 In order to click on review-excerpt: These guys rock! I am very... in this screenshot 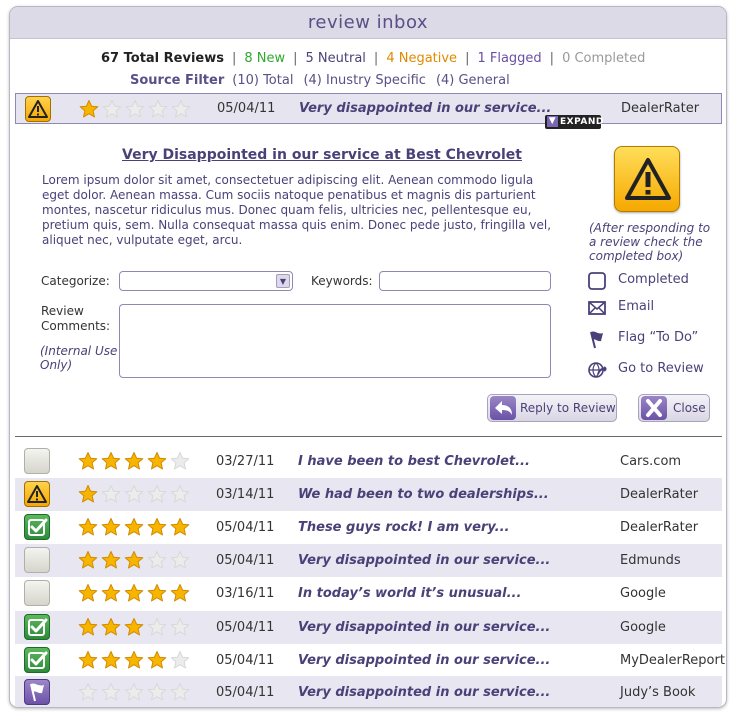, I will do `click(403, 527)`.